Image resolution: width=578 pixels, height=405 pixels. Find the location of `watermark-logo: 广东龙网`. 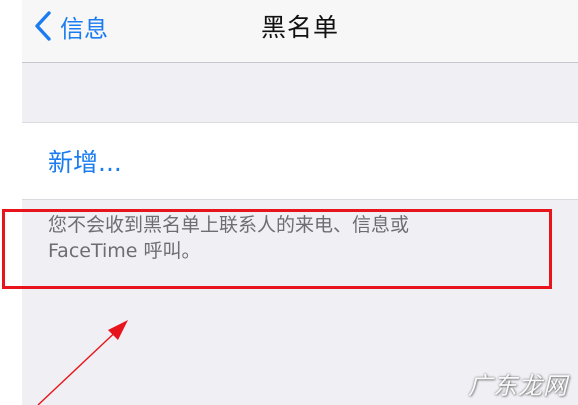

watermark-logo: 广东龙网 is located at coordinates (518, 386).